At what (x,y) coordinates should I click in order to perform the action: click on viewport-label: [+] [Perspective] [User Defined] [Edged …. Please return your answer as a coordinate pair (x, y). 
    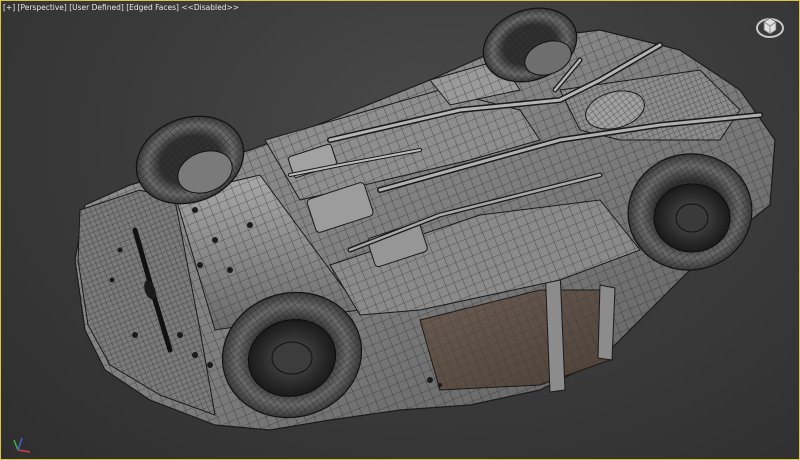
    Looking at the image, I should click on (121, 7).